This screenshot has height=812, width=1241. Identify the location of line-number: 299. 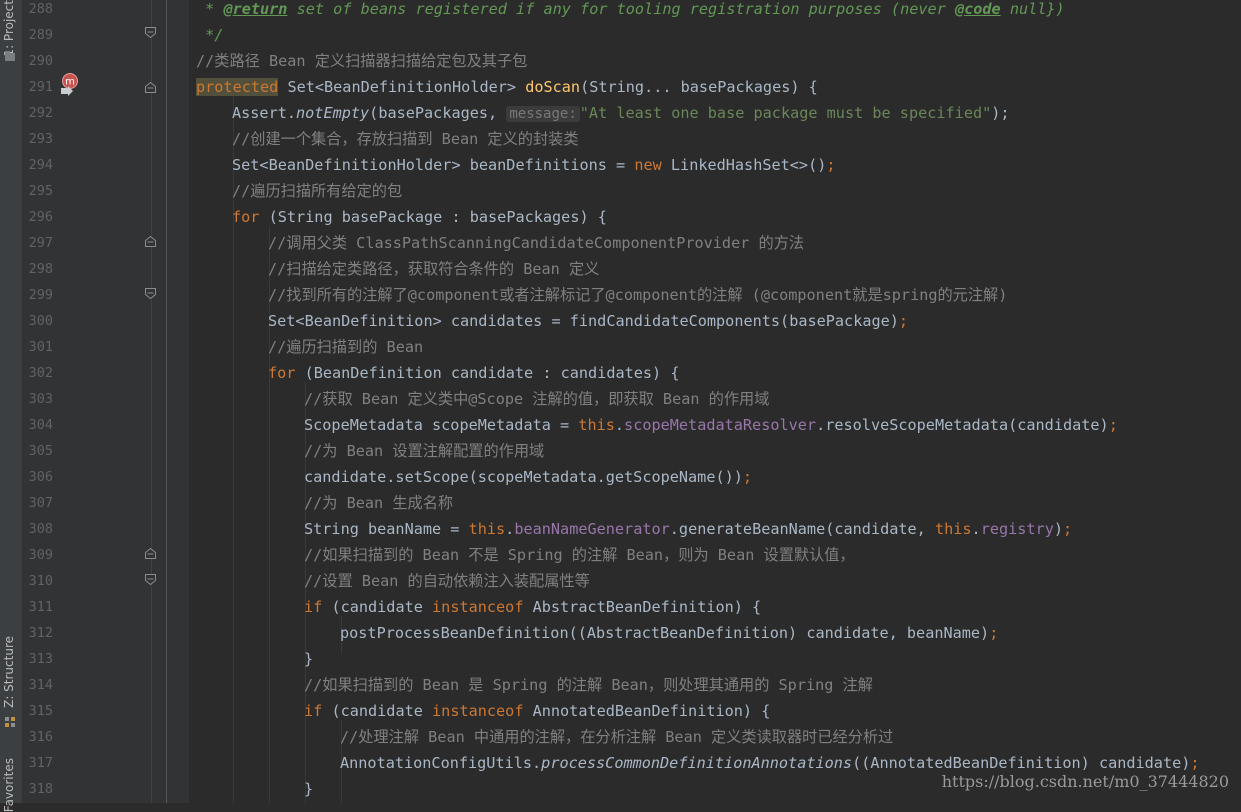
(38, 299).